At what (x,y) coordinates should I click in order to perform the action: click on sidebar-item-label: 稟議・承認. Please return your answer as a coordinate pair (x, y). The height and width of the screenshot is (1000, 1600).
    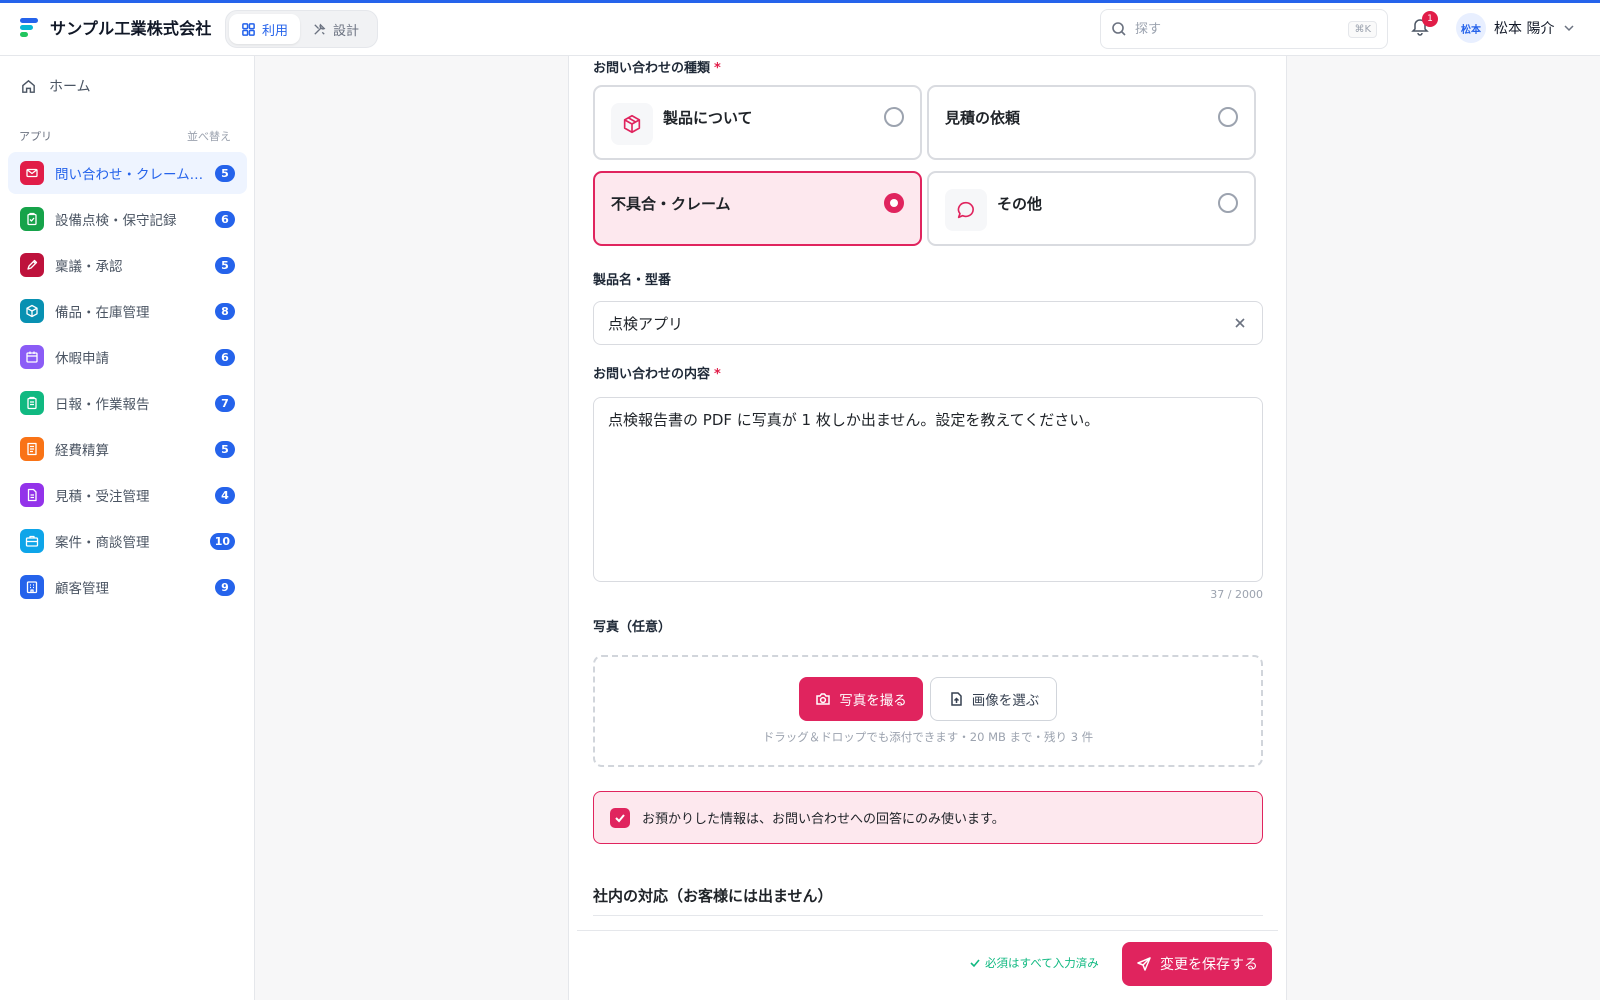
    Looking at the image, I should click on (89, 267).